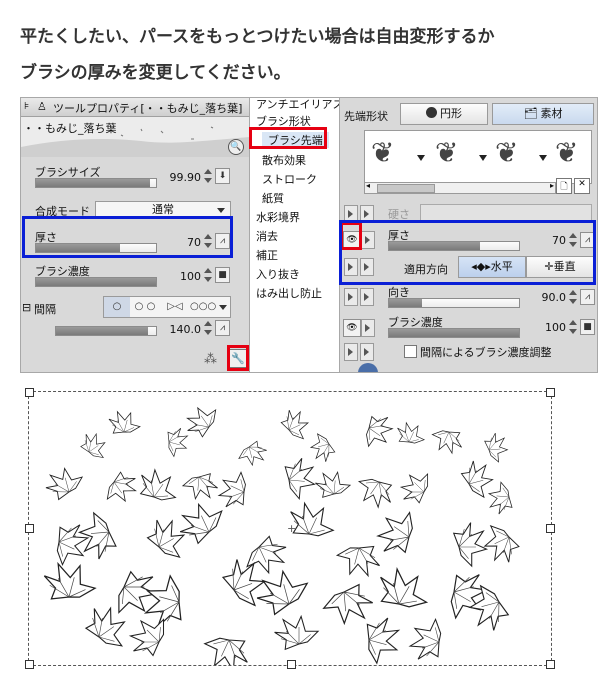 The height and width of the screenshot is (700, 614). What do you see at coordinates (550, 528) in the screenshot?
I see `transform-handle-middle-right` at bounding box center [550, 528].